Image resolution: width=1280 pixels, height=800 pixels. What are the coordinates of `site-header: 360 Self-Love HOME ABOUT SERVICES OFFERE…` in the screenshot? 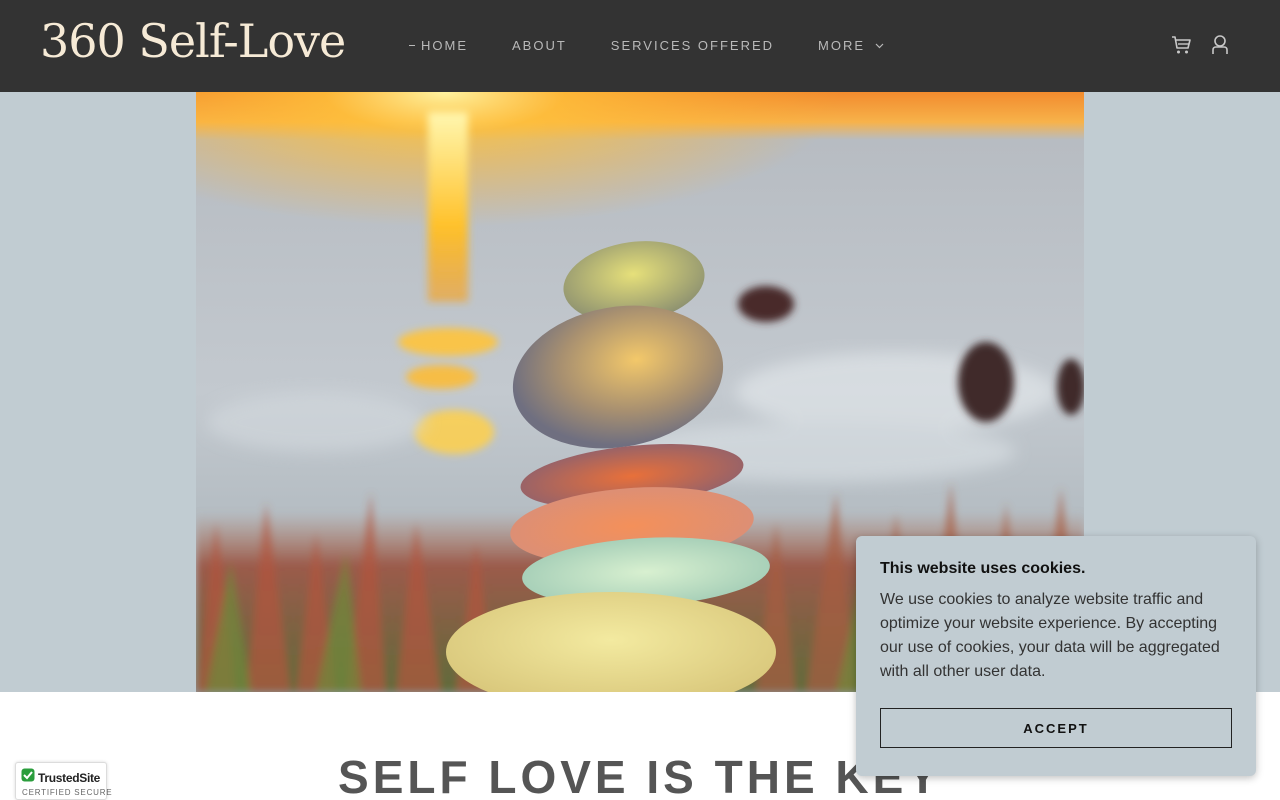 It's located at (640, 46).